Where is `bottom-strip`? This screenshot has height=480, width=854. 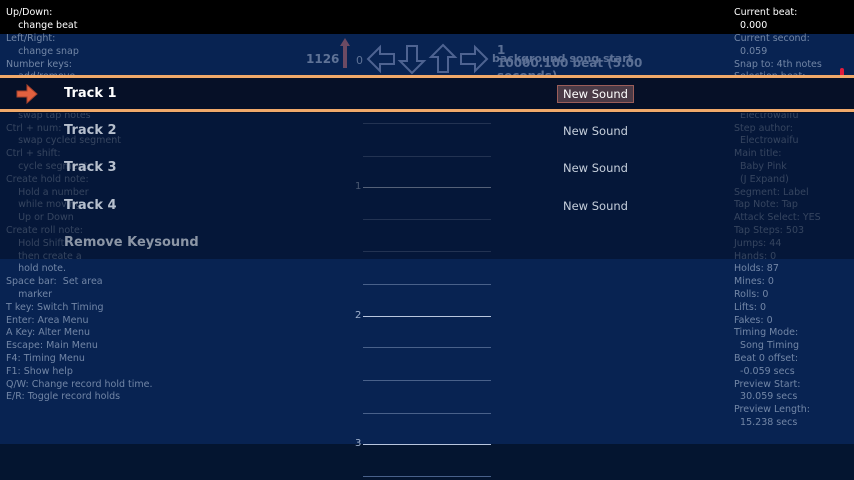
bottom-strip is located at coordinates (427, 462).